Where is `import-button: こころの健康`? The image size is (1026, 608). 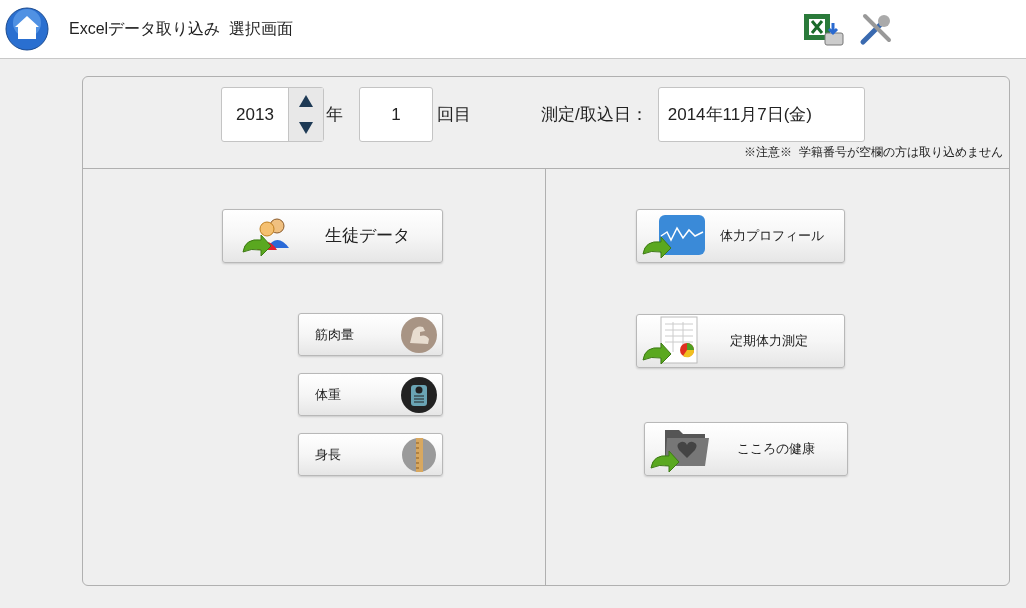
import-button: こころの健康 is located at coordinates (746, 449).